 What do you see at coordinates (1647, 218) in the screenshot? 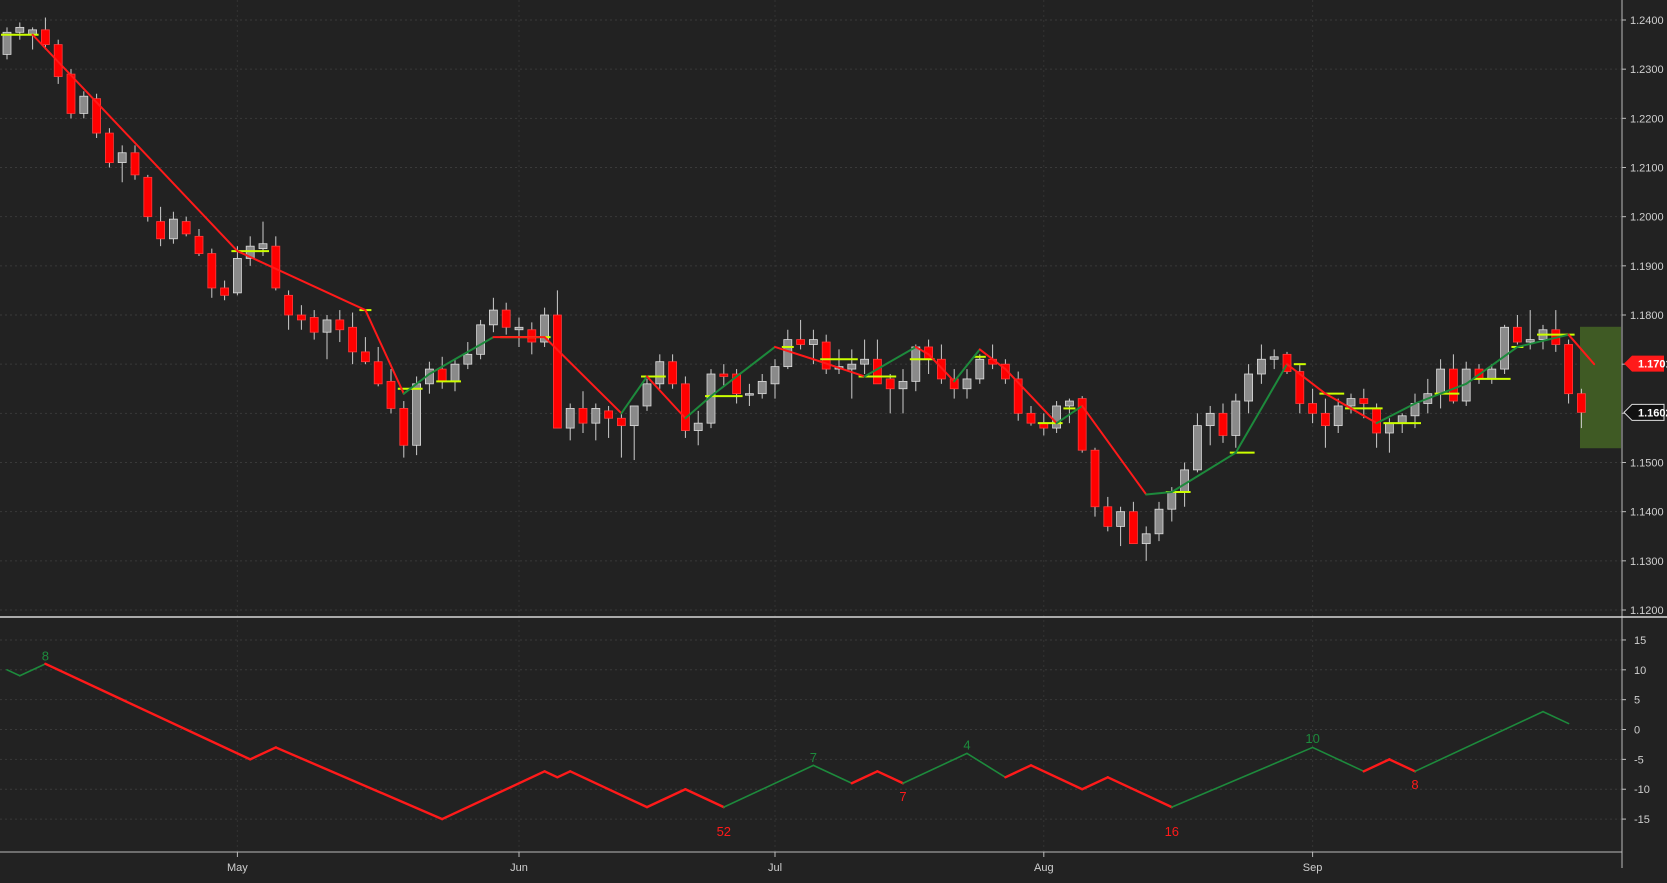
I see `price-axis-label: 1.2000` at bounding box center [1647, 218].